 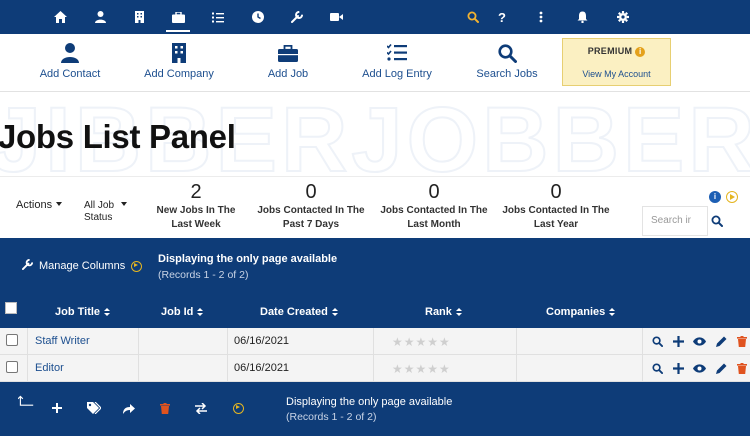 I want to click on help-icon: ?, so click(x=502, y=17).